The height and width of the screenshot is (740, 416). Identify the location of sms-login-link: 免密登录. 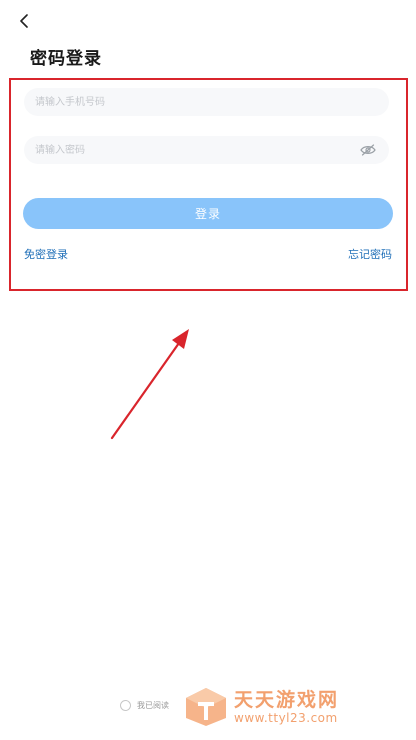
(46, 254).